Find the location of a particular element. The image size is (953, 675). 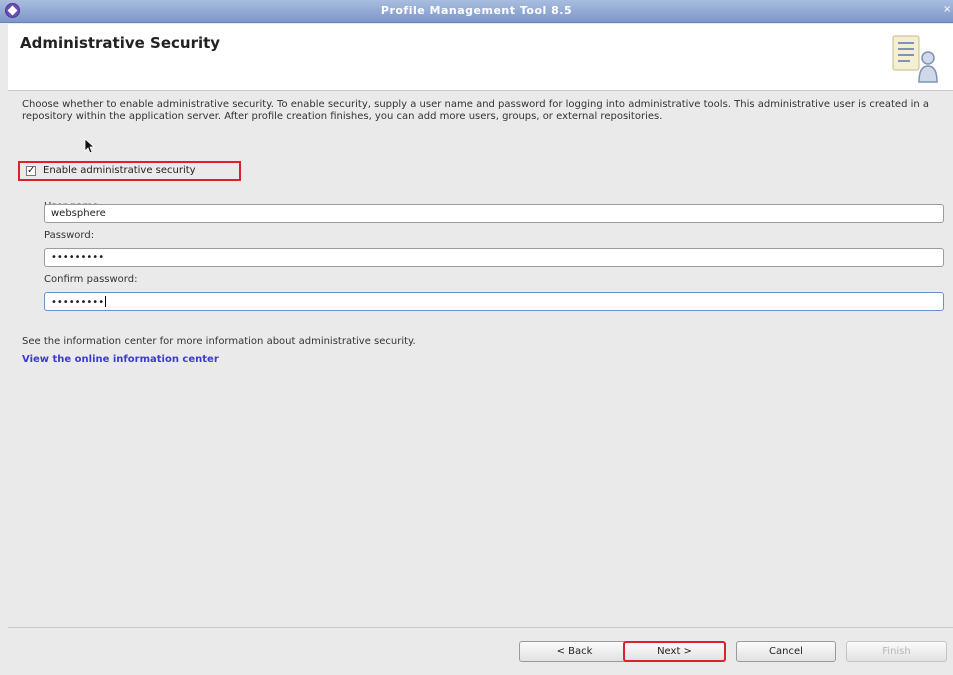

confirm-password-value: ••••••••• is located at coordinates (78, 302).